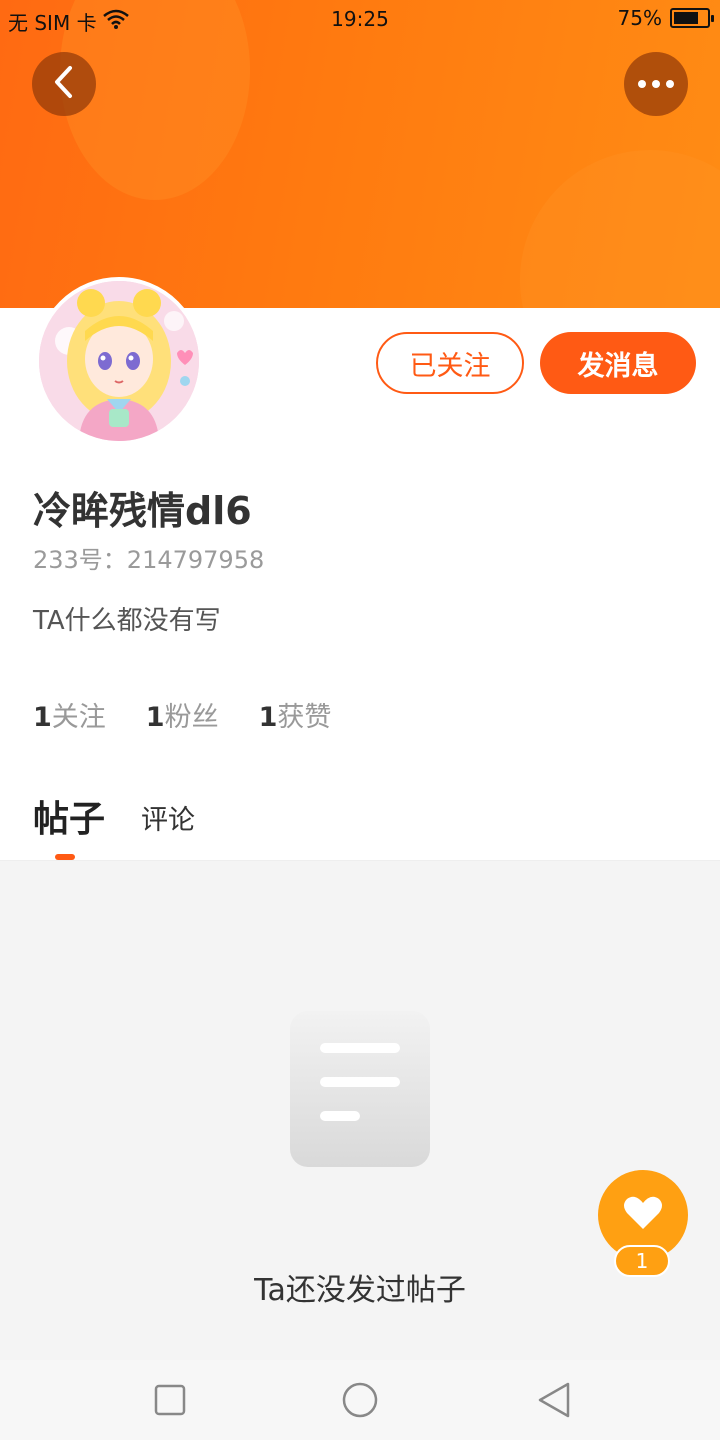  I want to click on stat-followers: 1粉丝, so click(182, 714).